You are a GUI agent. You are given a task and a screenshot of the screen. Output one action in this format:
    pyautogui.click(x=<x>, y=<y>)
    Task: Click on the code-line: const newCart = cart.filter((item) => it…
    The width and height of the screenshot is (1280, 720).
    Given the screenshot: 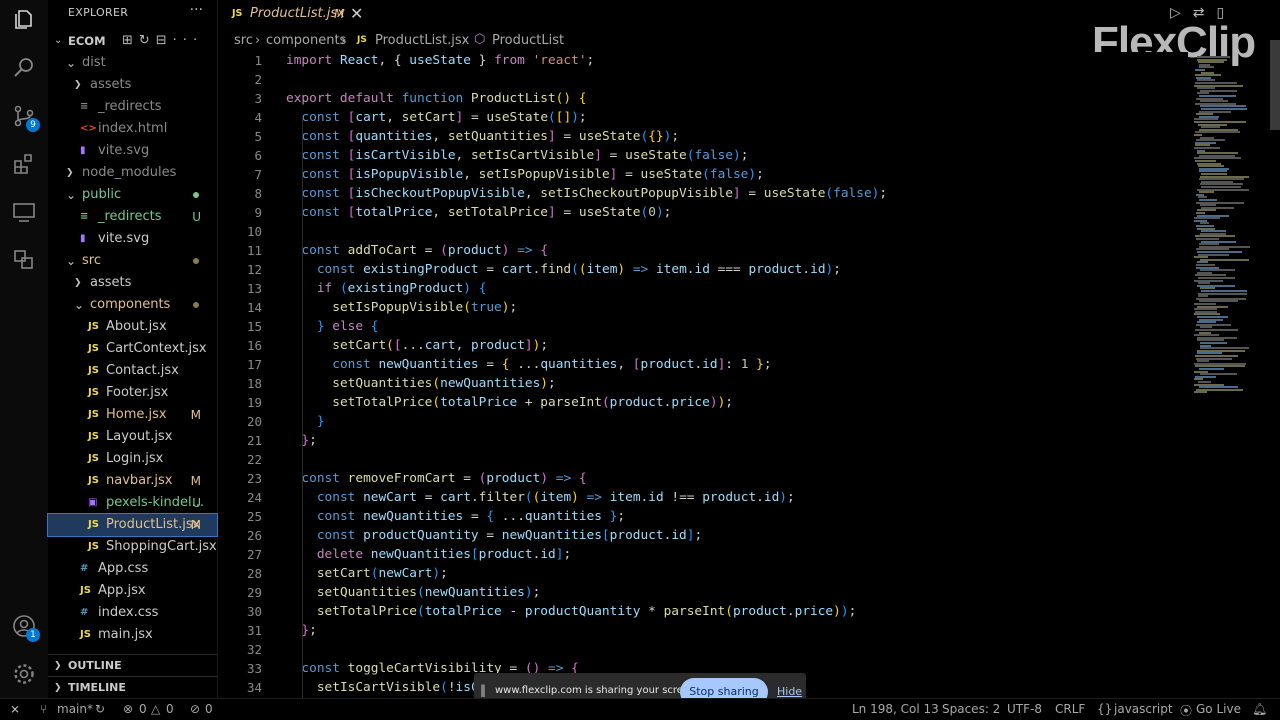 What is the action you would take?
    pyautogui.click(x=540, y=497)
    